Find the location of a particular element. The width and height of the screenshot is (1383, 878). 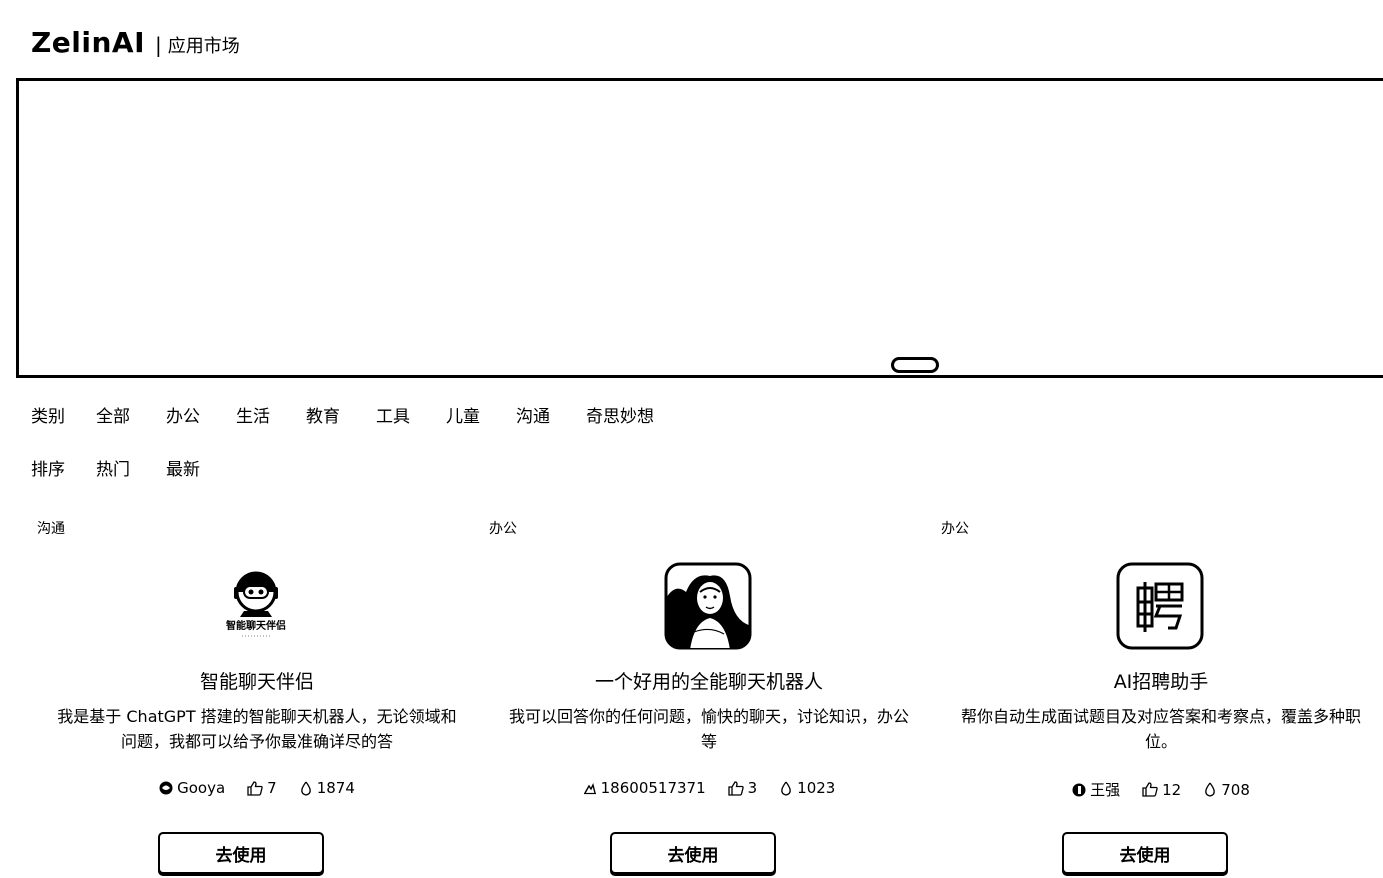

author-info: 王强 is located at coordinates (1096, 789).